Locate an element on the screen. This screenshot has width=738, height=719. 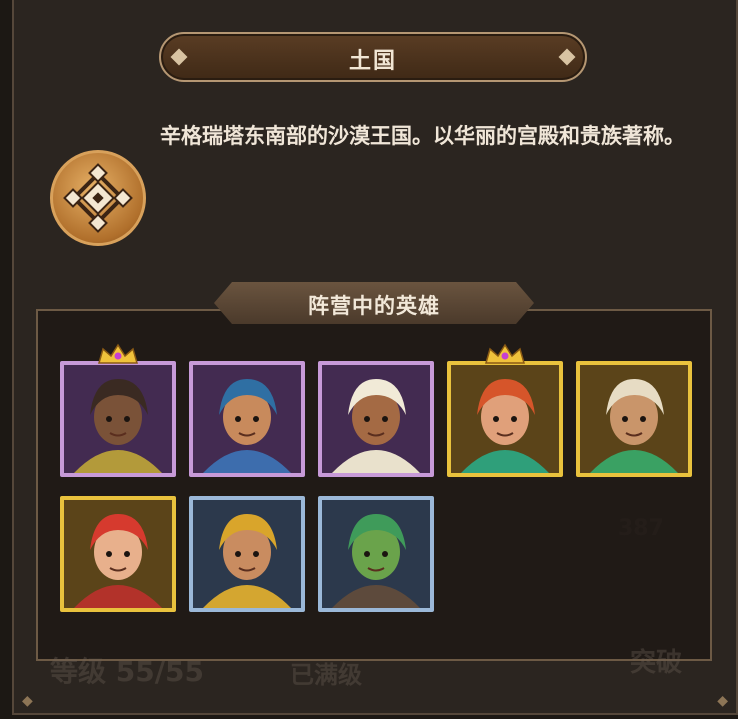
faction-description: 辛格瑞塔东南部的沙漠王国。以华丽的宫殿和贵族著称。 is located at coordinates (422, 136).